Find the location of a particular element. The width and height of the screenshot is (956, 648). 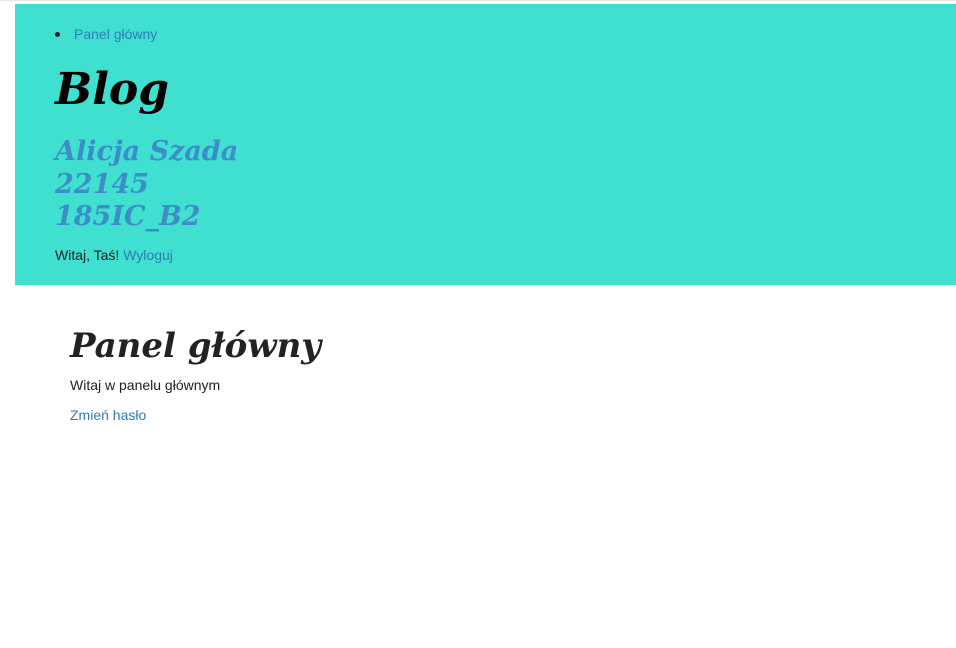

nav-link-dashboard: Panel główny is located at coordinates (115, 34).